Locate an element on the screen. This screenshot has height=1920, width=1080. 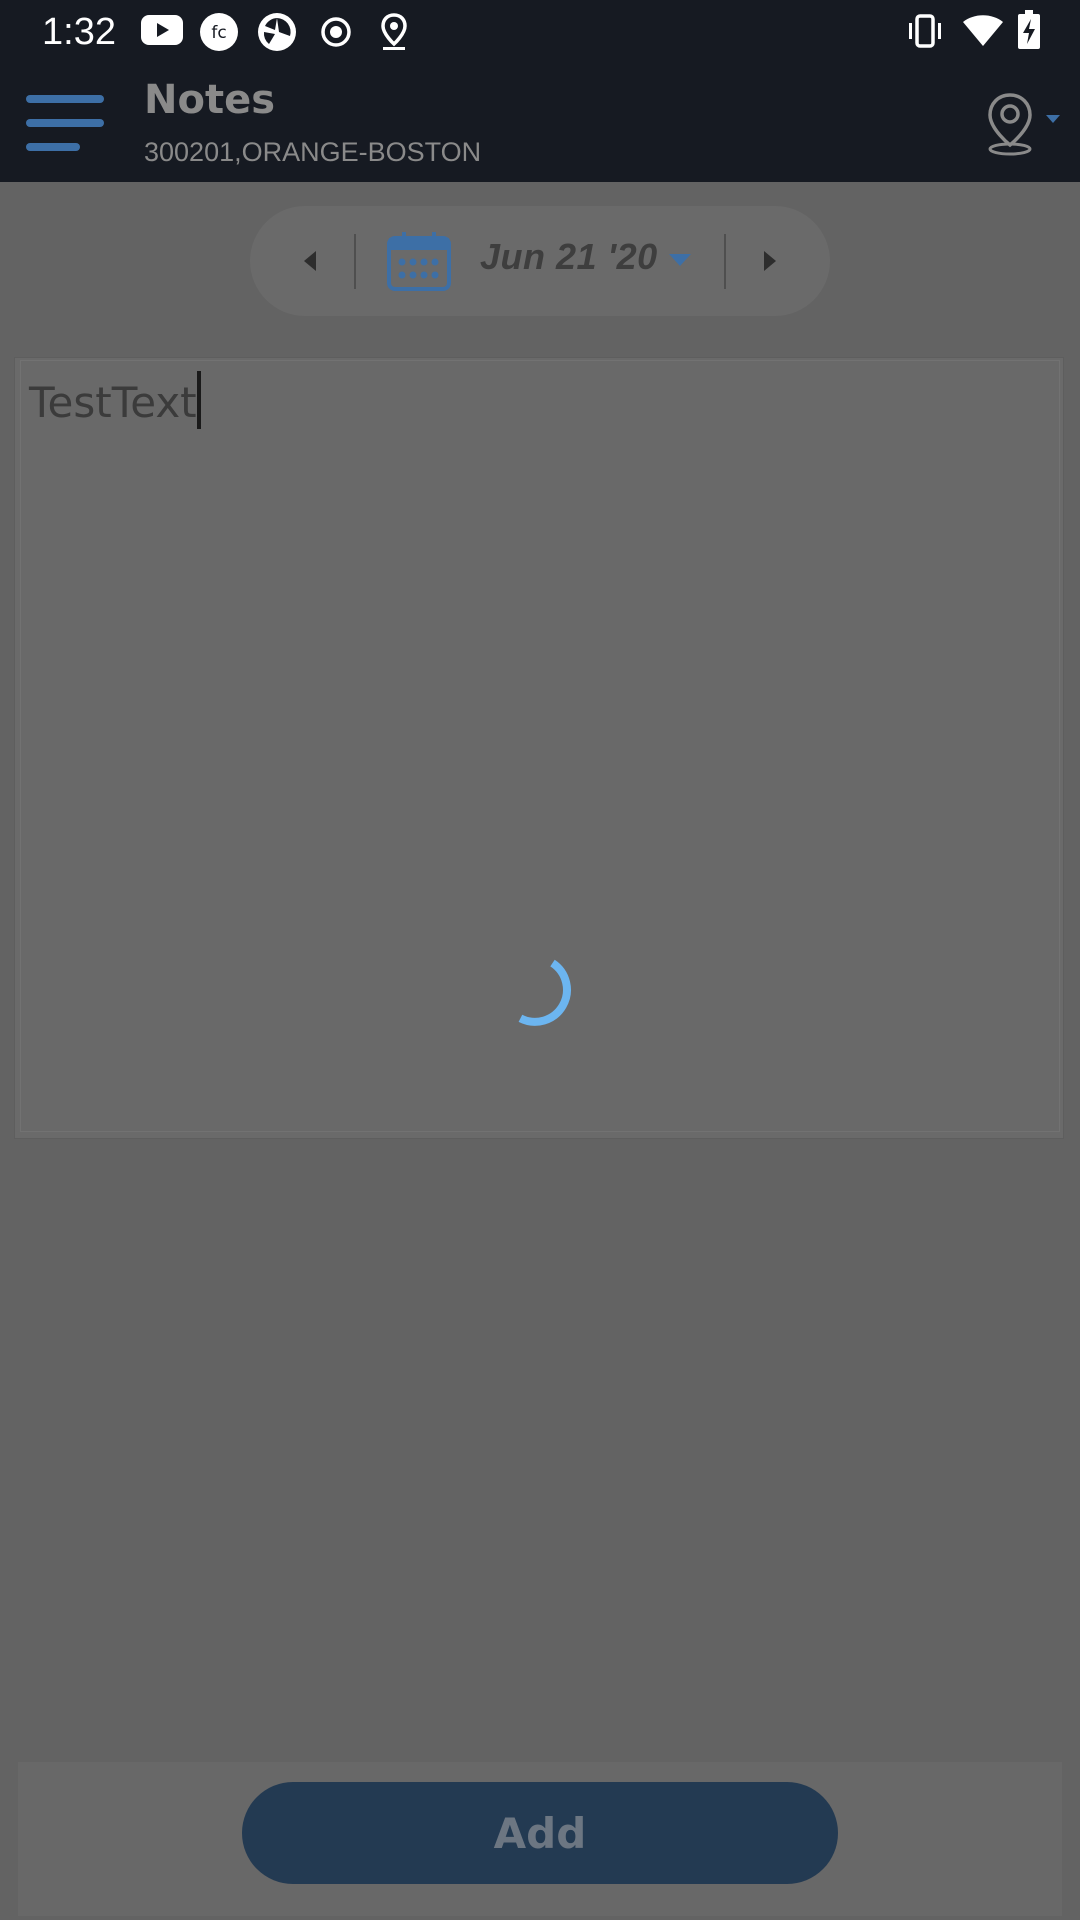
chevron-down-icon is located at coordinates (680, 260).